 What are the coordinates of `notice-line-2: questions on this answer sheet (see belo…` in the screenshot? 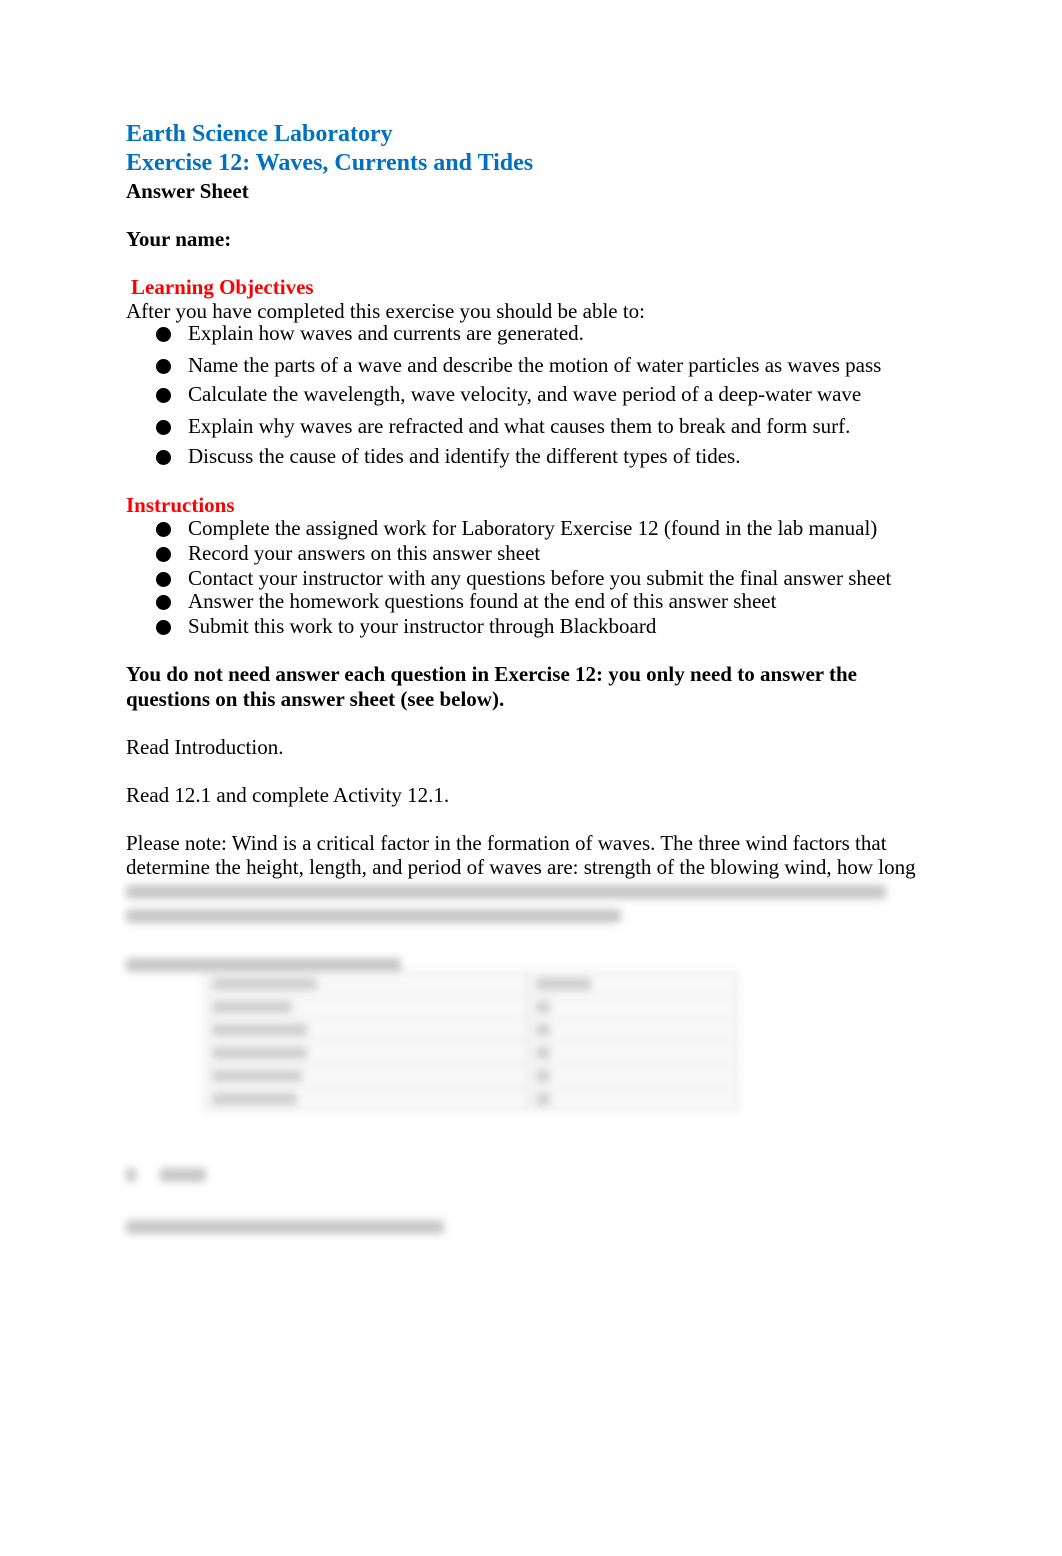 It's located at (315, 699).